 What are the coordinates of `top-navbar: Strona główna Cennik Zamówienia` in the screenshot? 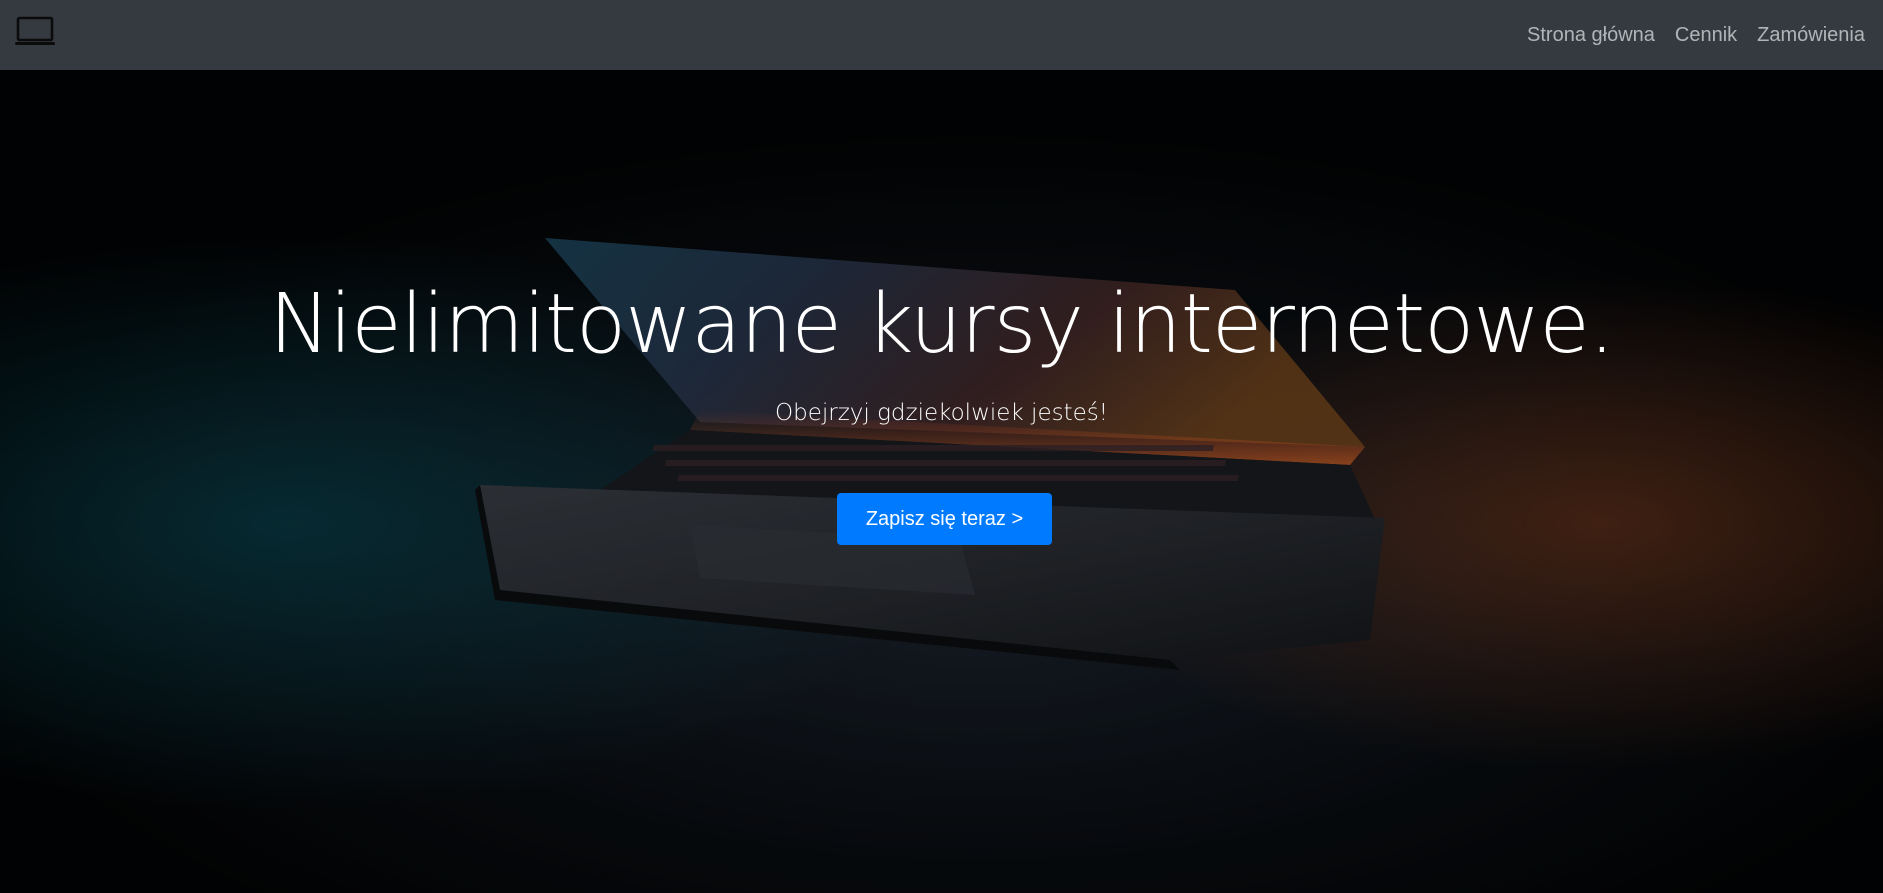 It's located at (941, 35).